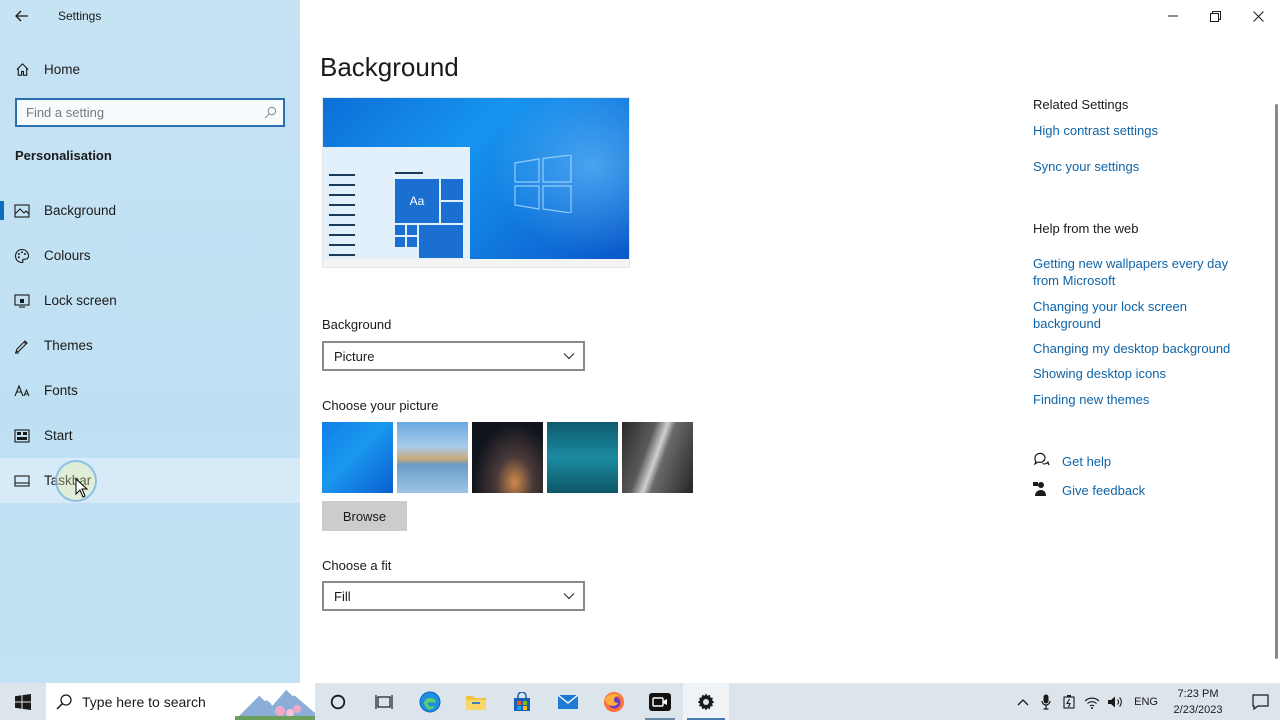 Image resolution: width=1280 pixels, height=720 pixels. I want to click on sidebar-item-start: Start, so click(150, 435).